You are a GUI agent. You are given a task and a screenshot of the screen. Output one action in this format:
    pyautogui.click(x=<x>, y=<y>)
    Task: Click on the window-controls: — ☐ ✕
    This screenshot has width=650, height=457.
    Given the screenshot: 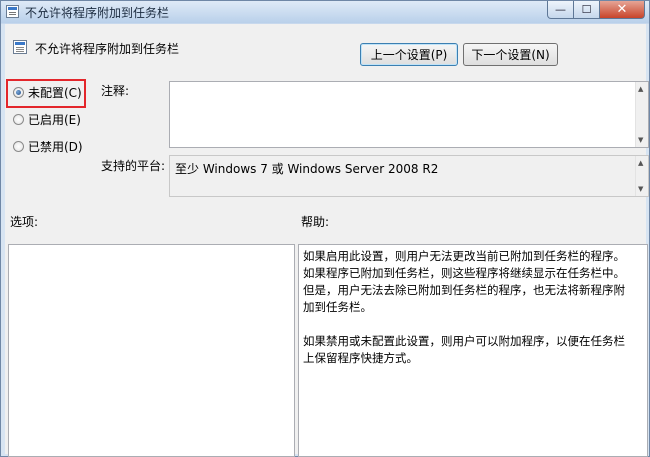 What is the action you would take?
    pyautogui.click(x=596, y=10)
    